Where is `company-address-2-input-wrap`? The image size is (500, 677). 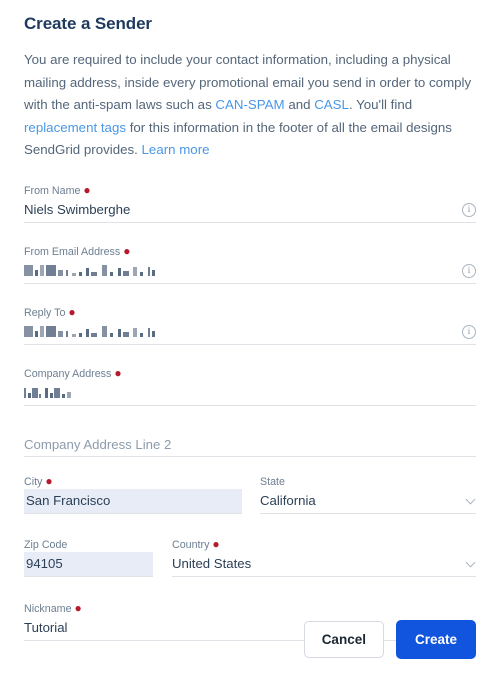
company-address-2-input-wrap is located at coordinates (250, 444).